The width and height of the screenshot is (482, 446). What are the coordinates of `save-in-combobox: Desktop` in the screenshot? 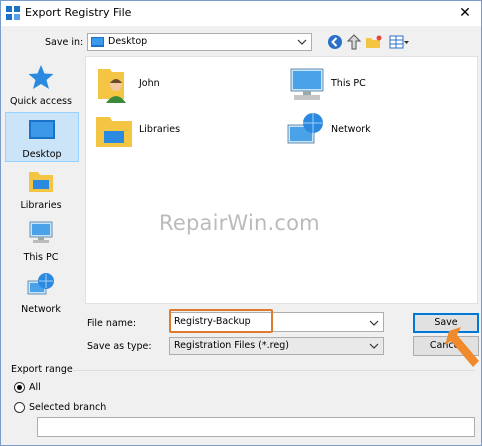 It's located at (199, 42).